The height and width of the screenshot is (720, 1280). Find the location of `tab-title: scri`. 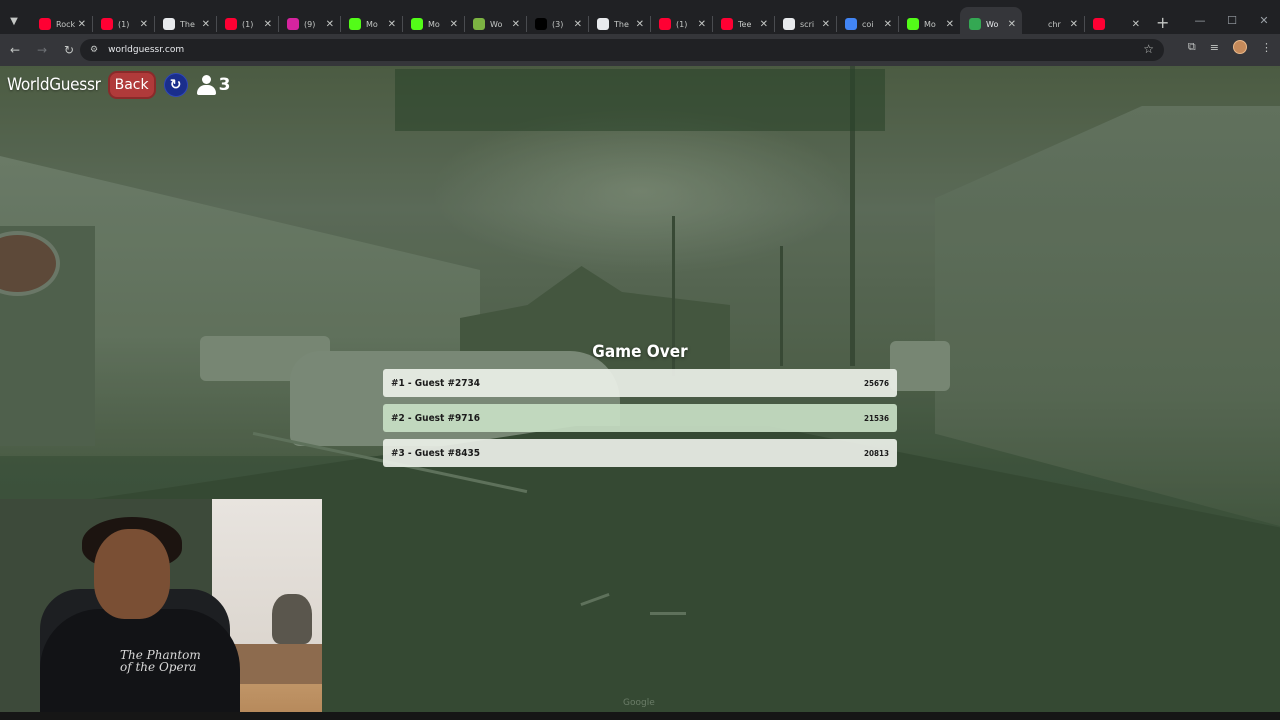

tab-title: scri is located at coordinates (807, 24).